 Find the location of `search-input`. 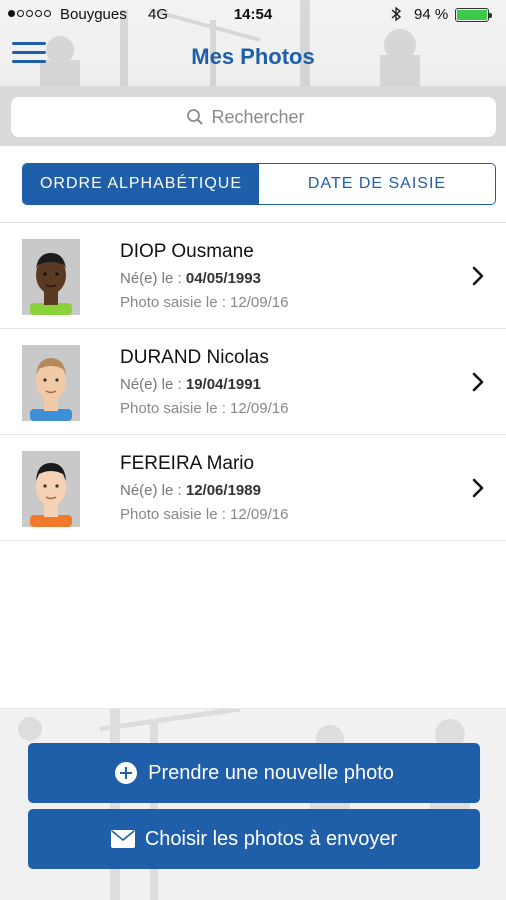

search-input is located at coordinates (266, 117).